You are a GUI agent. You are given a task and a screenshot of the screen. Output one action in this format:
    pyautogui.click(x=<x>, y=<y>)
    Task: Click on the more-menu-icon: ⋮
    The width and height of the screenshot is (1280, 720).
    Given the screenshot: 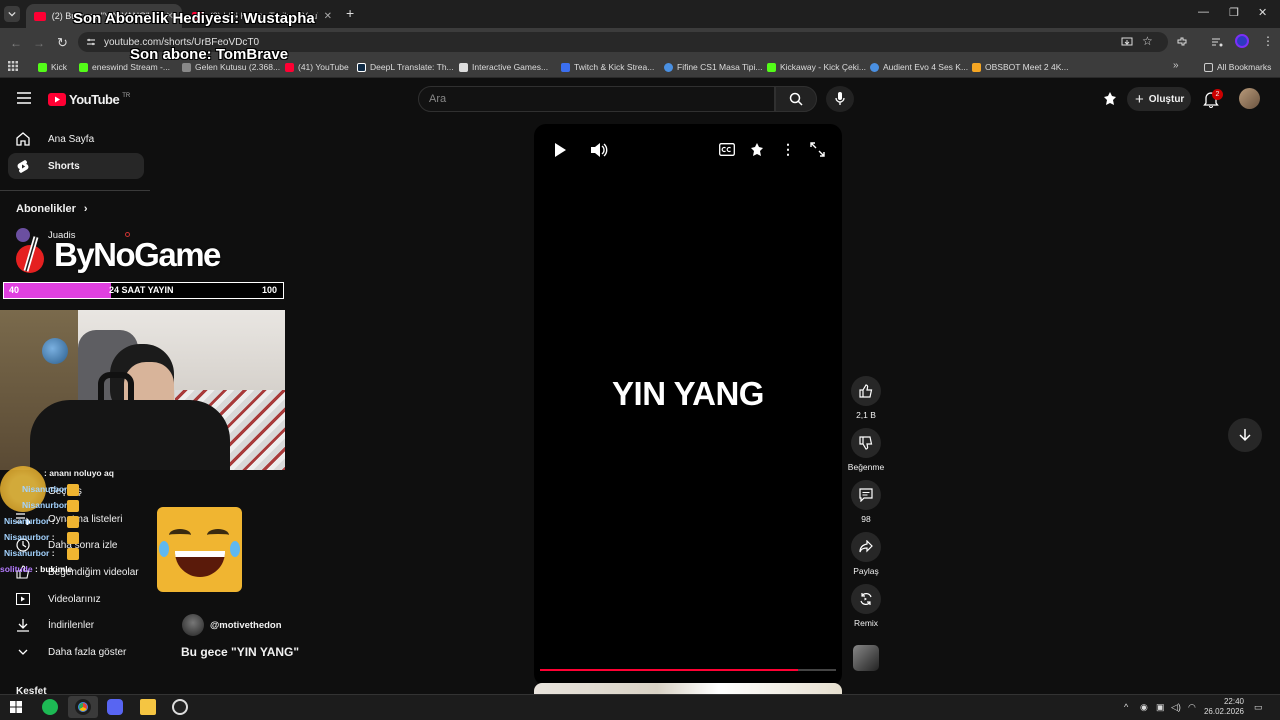 What is the action you would take?
    pyautogui.click(x=1268, y=41)
    